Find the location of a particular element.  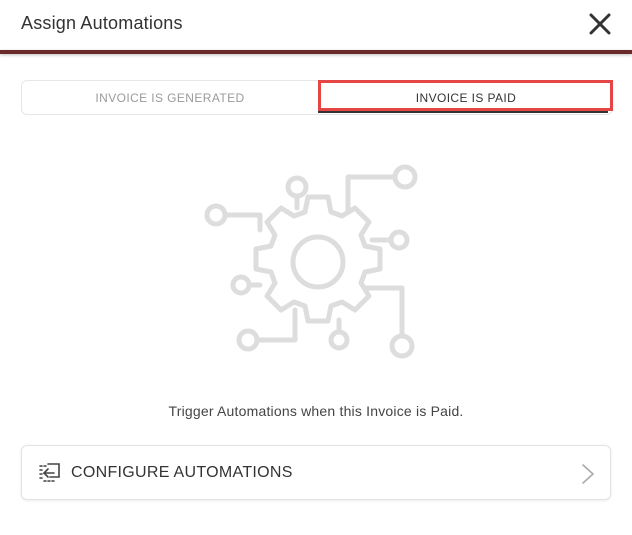

close-icon is located at coordinates (600, 24).